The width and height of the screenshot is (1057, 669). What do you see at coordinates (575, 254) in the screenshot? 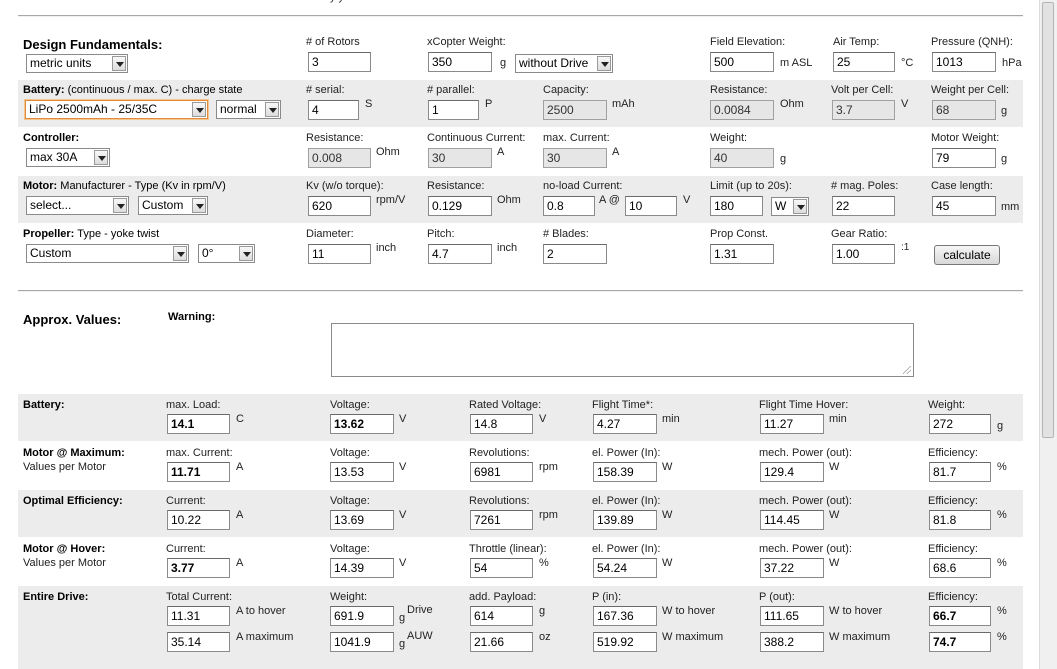
I see `blades-input: 2` at bounding box center [575, 254].